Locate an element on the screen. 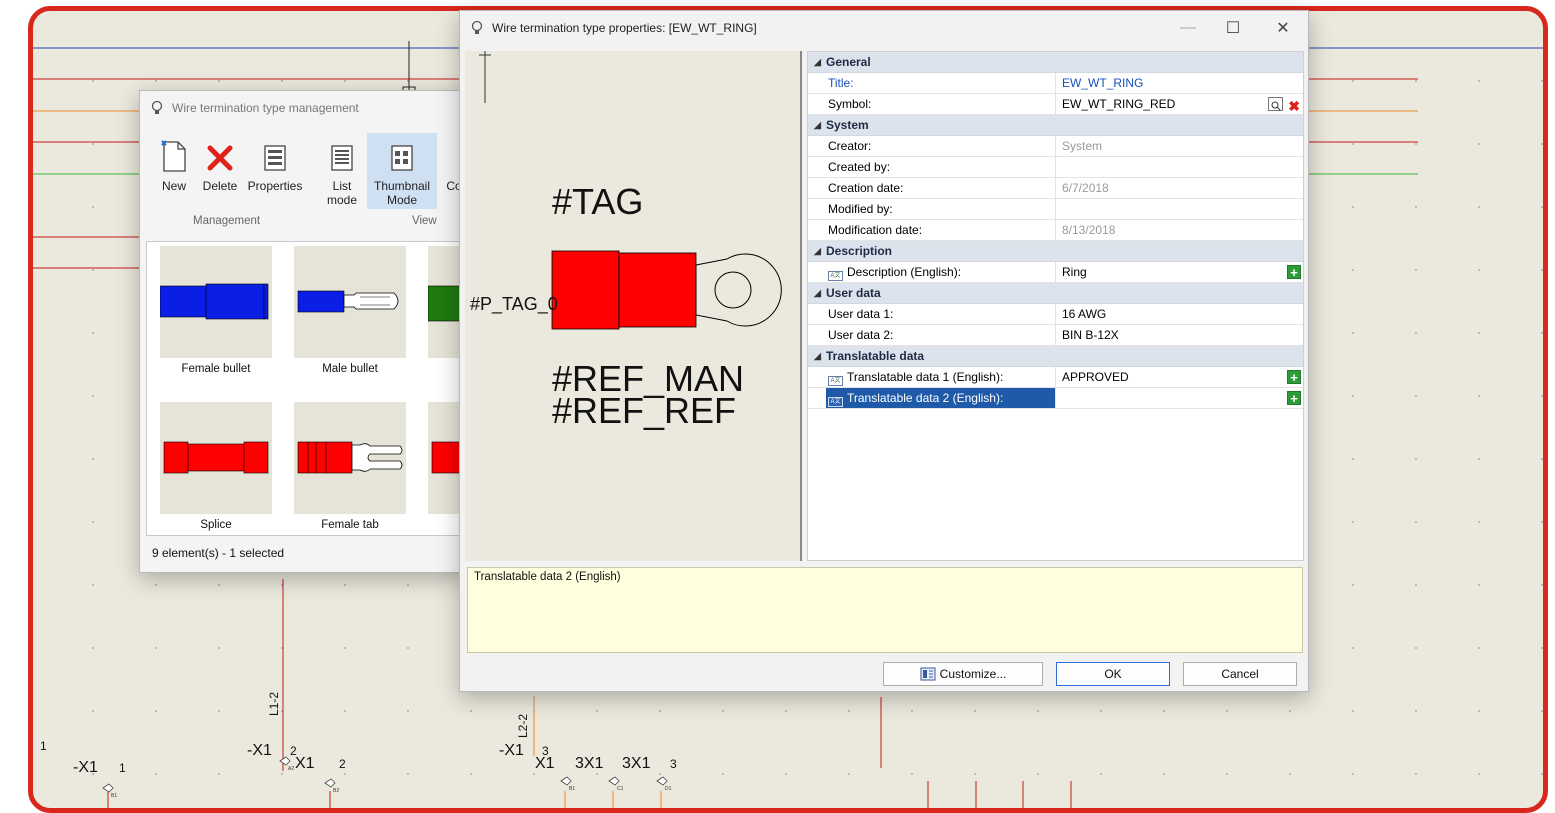 Image resolution: width=1555 pixels, height=813 pixels. property-title-row: Title: EW_WT_RING is located at coordinates (1055, 83).